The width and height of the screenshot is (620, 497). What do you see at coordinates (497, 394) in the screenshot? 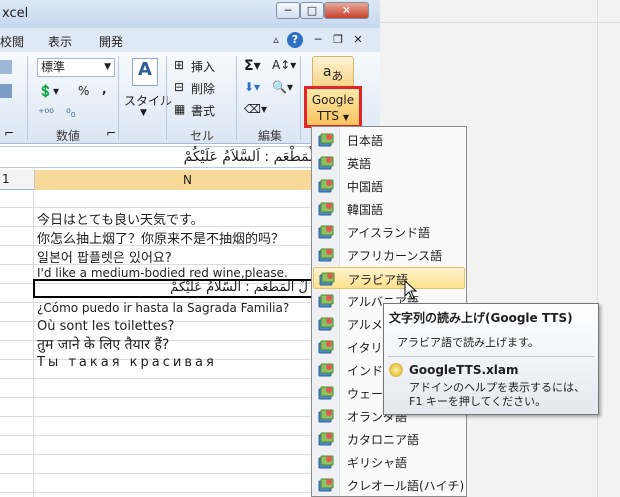
I see `tooltip-help-text: アドインのヘルプを表示するには、F1 キーを押してください。` at bounding box center [497, 394].